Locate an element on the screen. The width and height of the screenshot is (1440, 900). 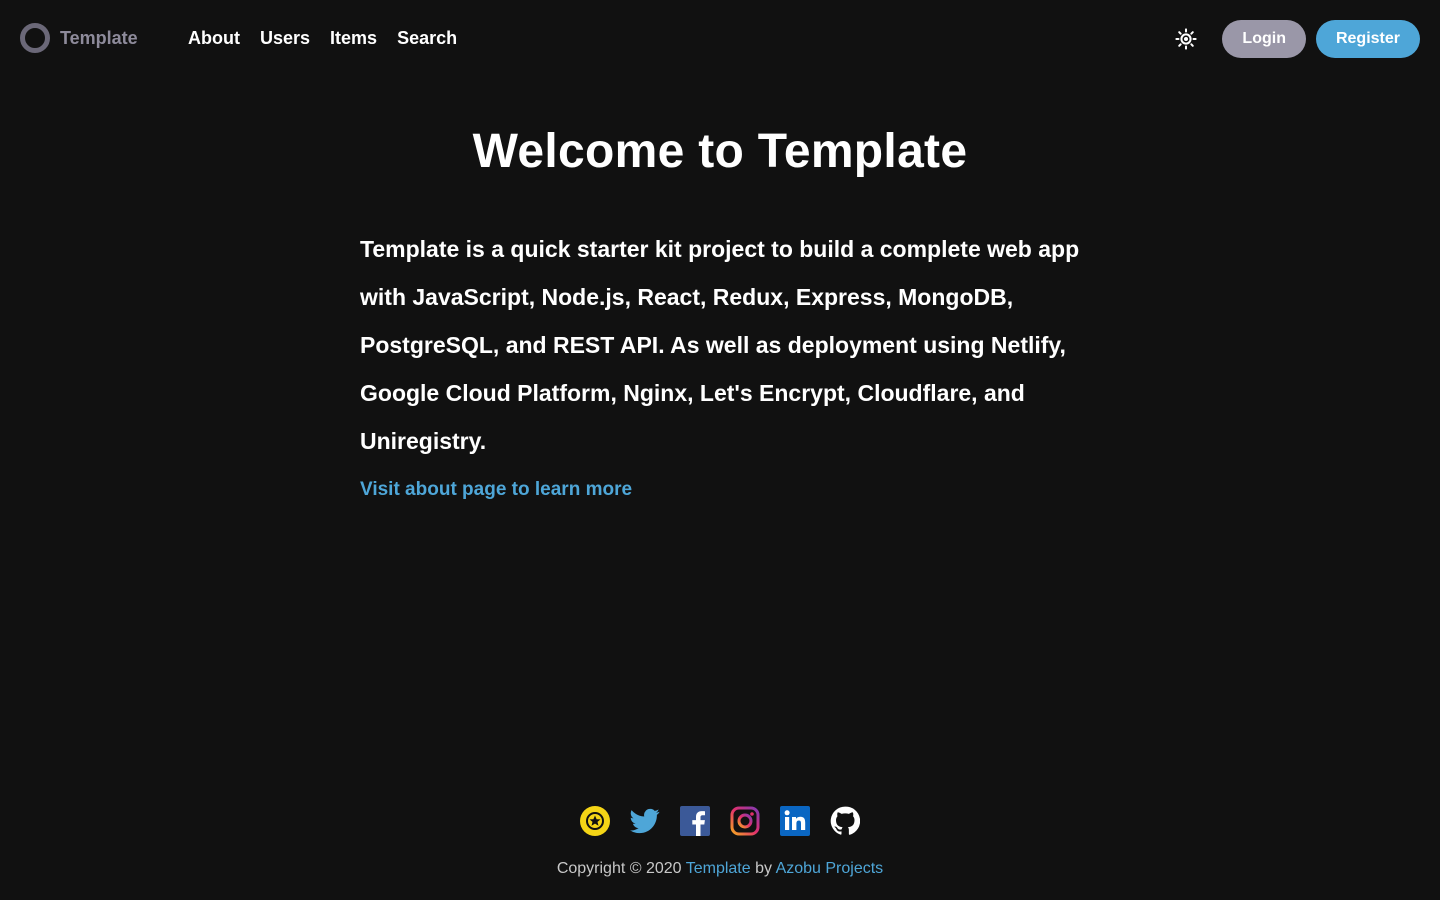
nav-users: Users is located at coordinates (285, 38).